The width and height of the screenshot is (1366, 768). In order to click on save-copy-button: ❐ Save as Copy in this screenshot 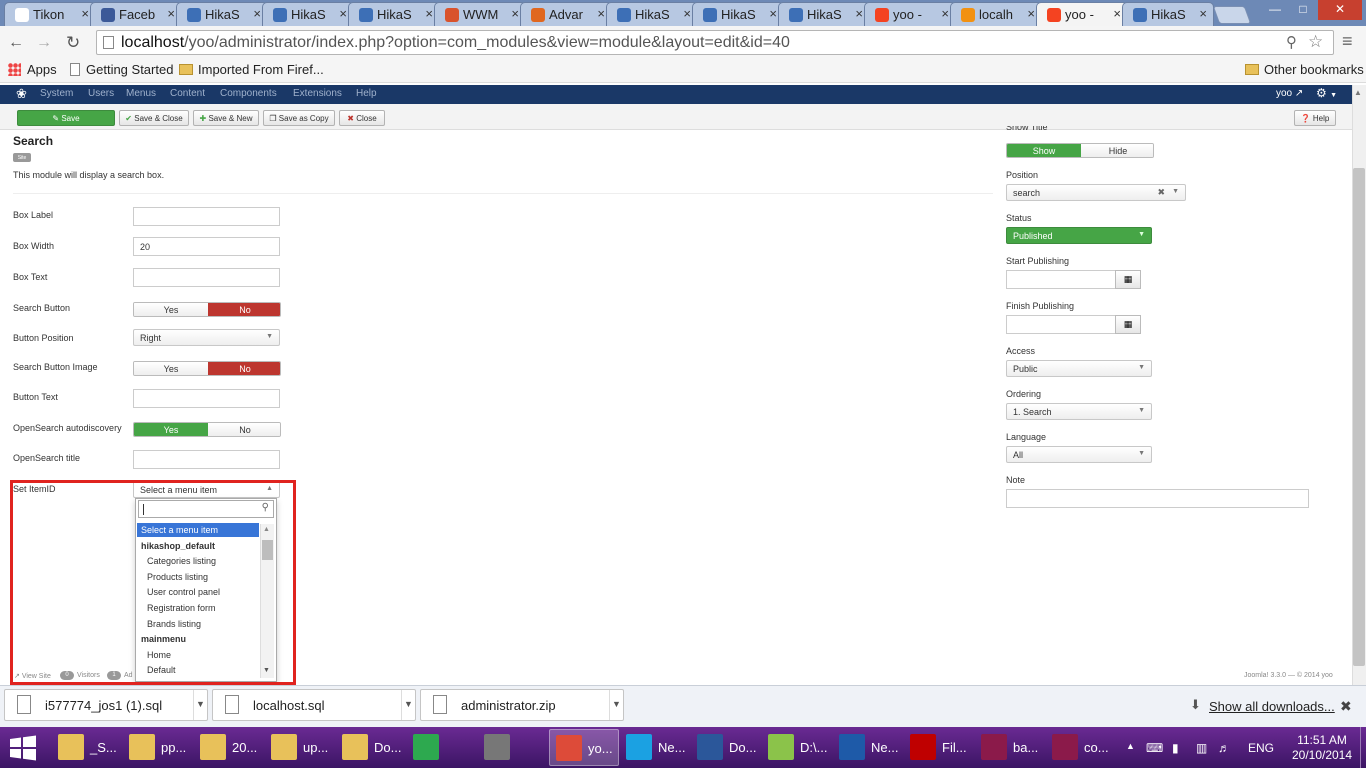, I will do `click(299, 118)`.